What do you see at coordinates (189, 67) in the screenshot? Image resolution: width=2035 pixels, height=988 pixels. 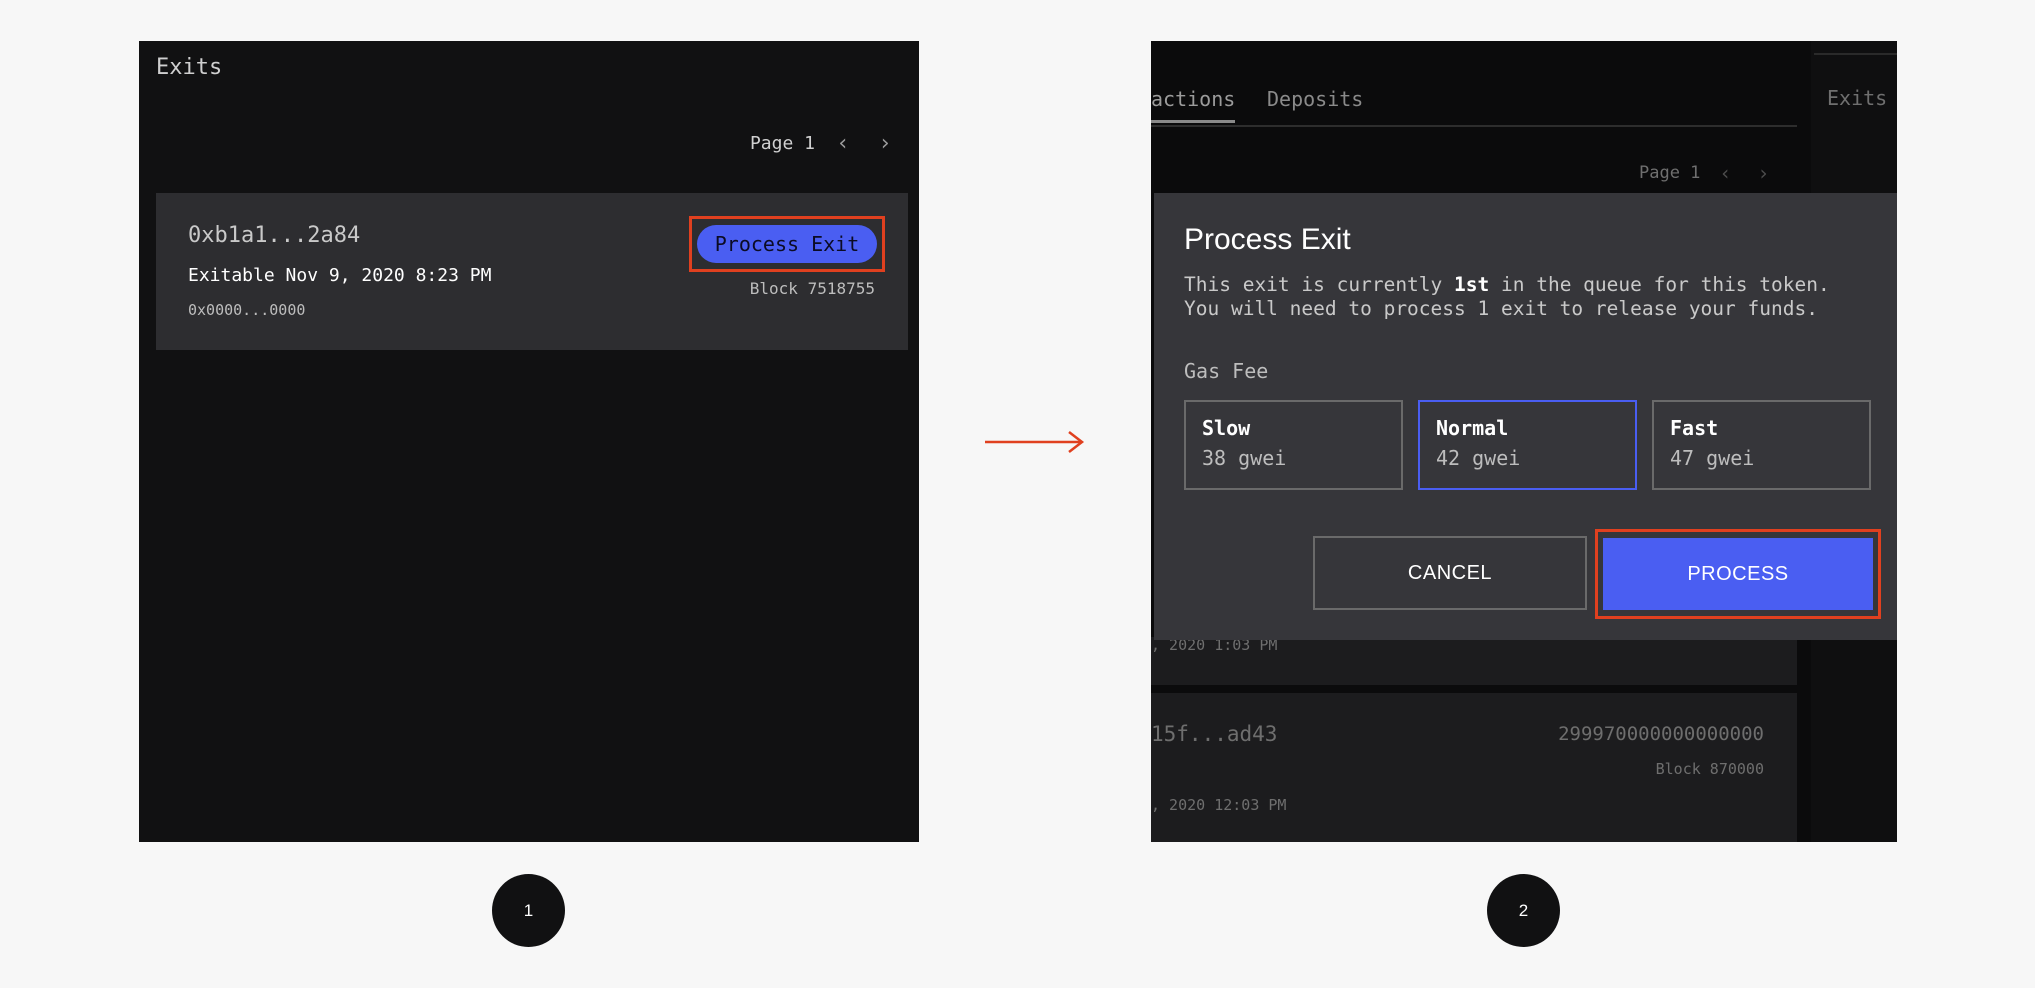 I see `exits-title: Exits` at bounding box center [189, 67].